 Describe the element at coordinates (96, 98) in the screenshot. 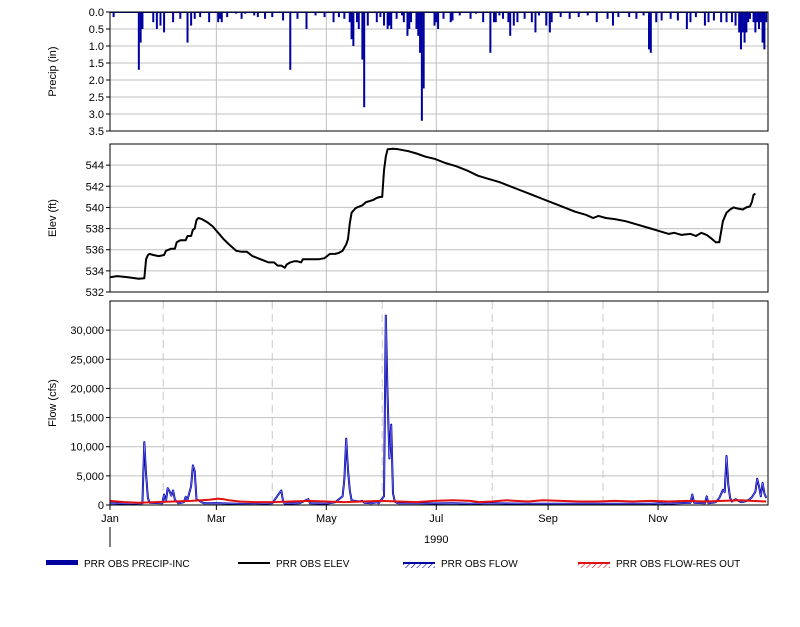

I see `precip-y-tick-label: 2.5` at that location.